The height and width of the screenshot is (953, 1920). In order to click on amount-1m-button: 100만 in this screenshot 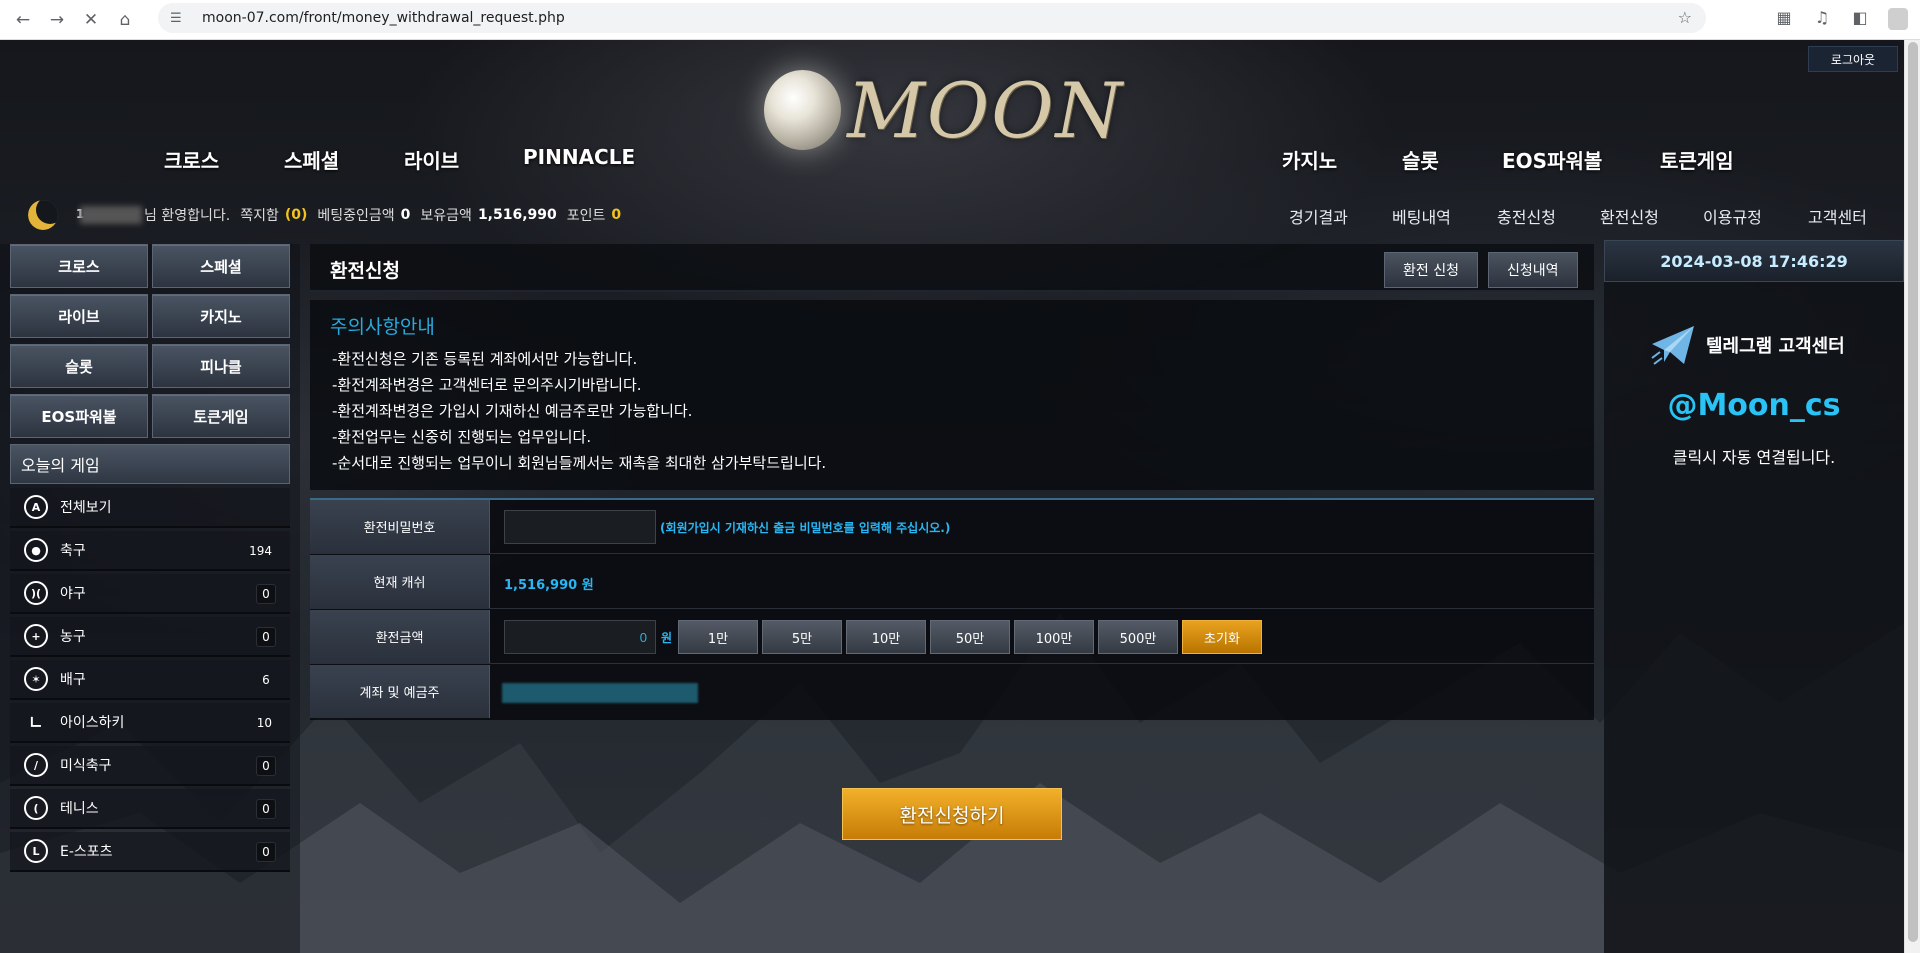, I will do `click(1054, 637)`.